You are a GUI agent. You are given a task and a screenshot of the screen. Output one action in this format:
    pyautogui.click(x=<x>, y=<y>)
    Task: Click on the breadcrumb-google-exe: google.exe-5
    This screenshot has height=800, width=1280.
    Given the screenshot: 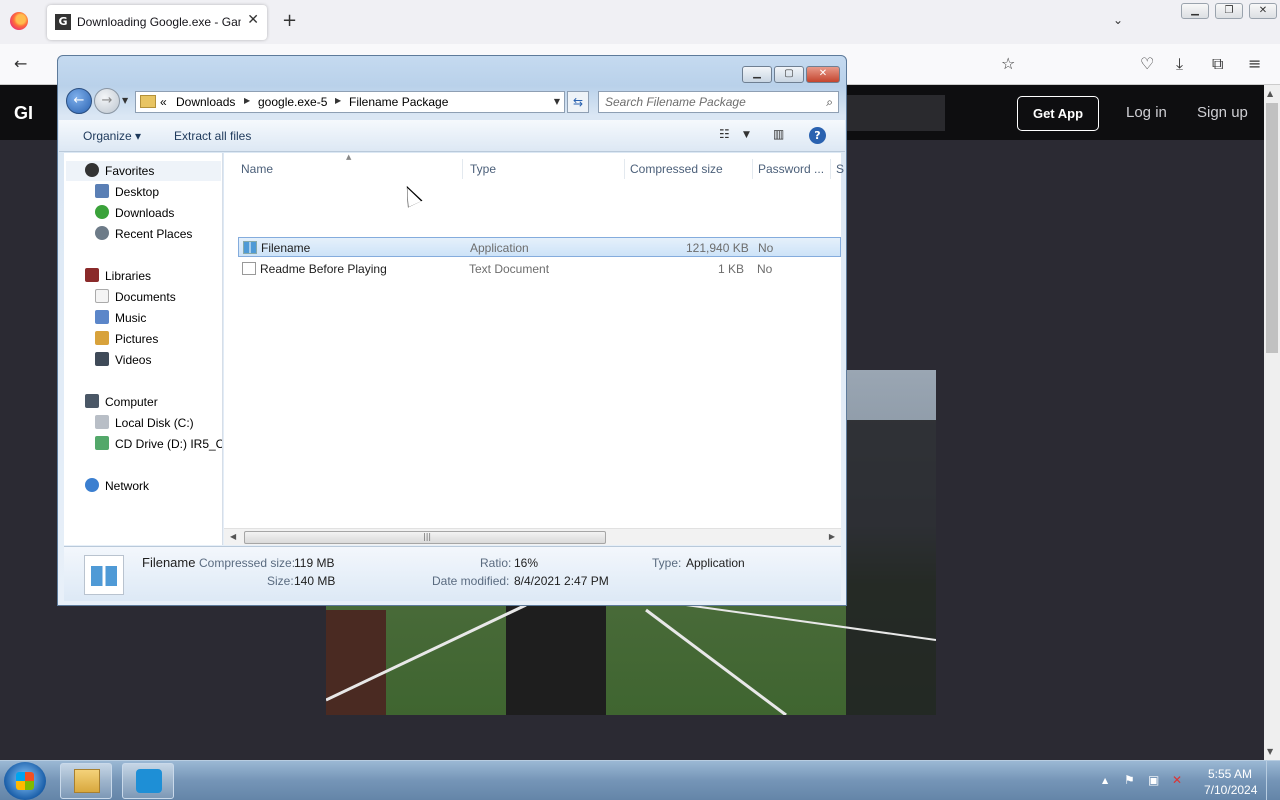 What is the action you would take?
    pyautogui.click(x=292, y=102)
    